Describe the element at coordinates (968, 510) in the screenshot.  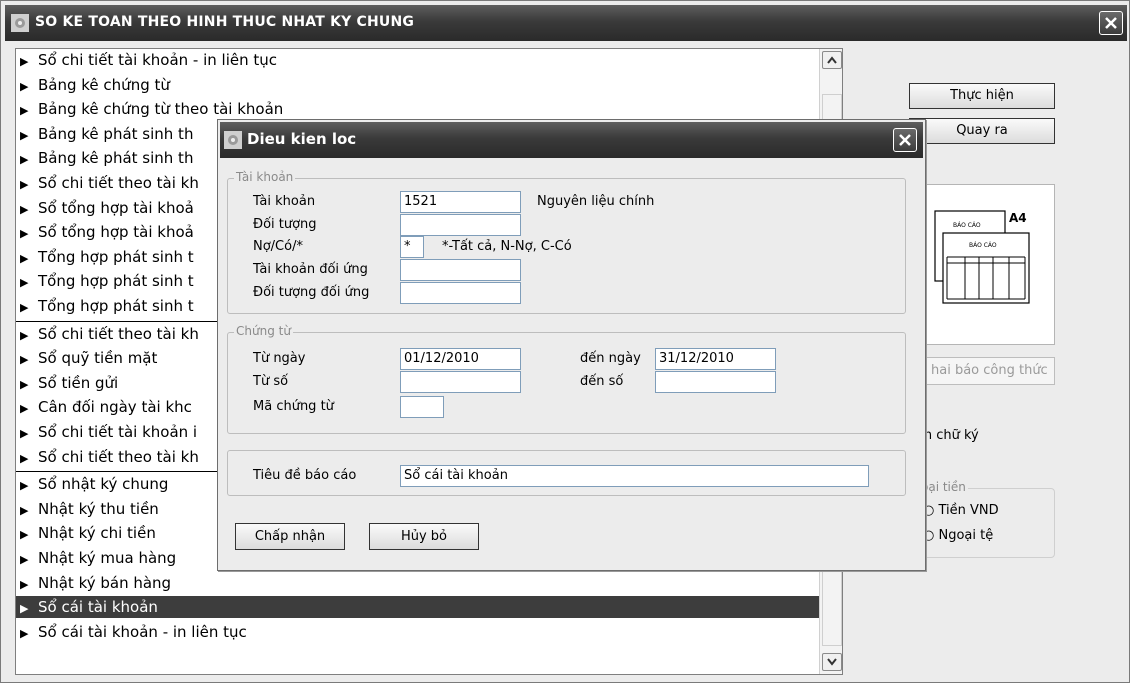
I see `currency-vnd-label: Tiền VND` at that location.